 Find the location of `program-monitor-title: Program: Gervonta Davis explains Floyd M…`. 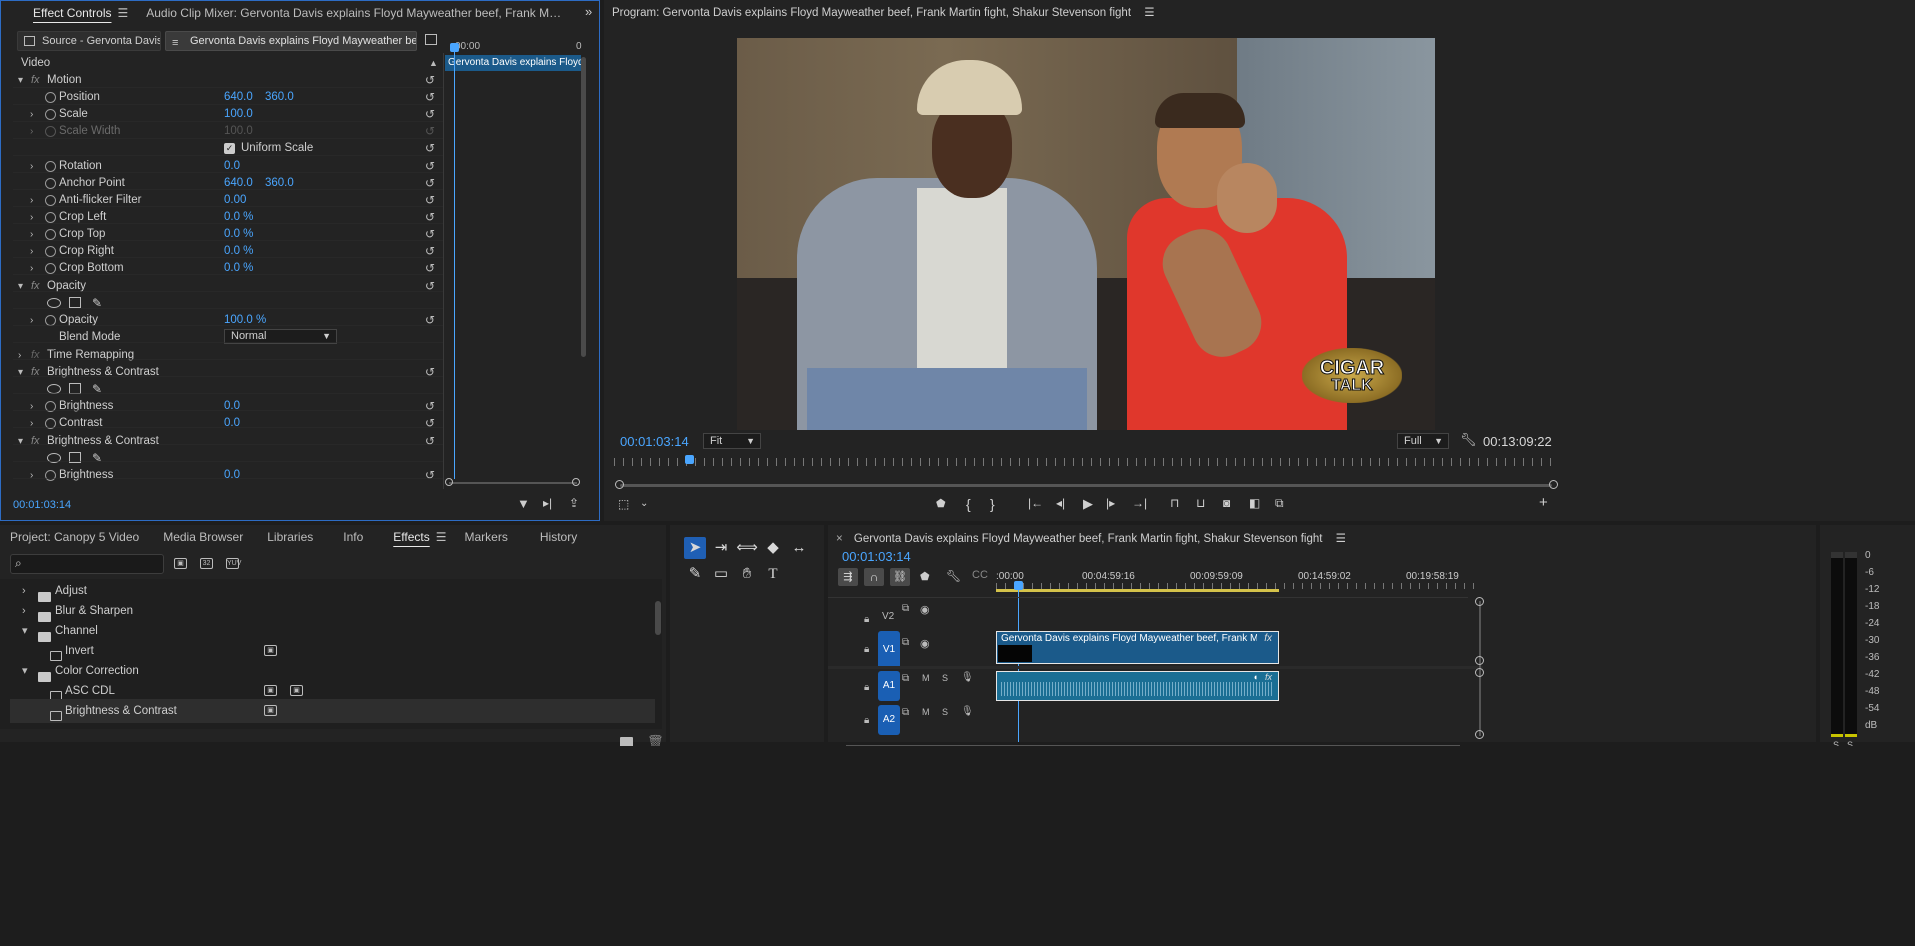

program-monitor-title: Program: Gervonta Davis explains Floyd M… is located at coordinates (883, 12).